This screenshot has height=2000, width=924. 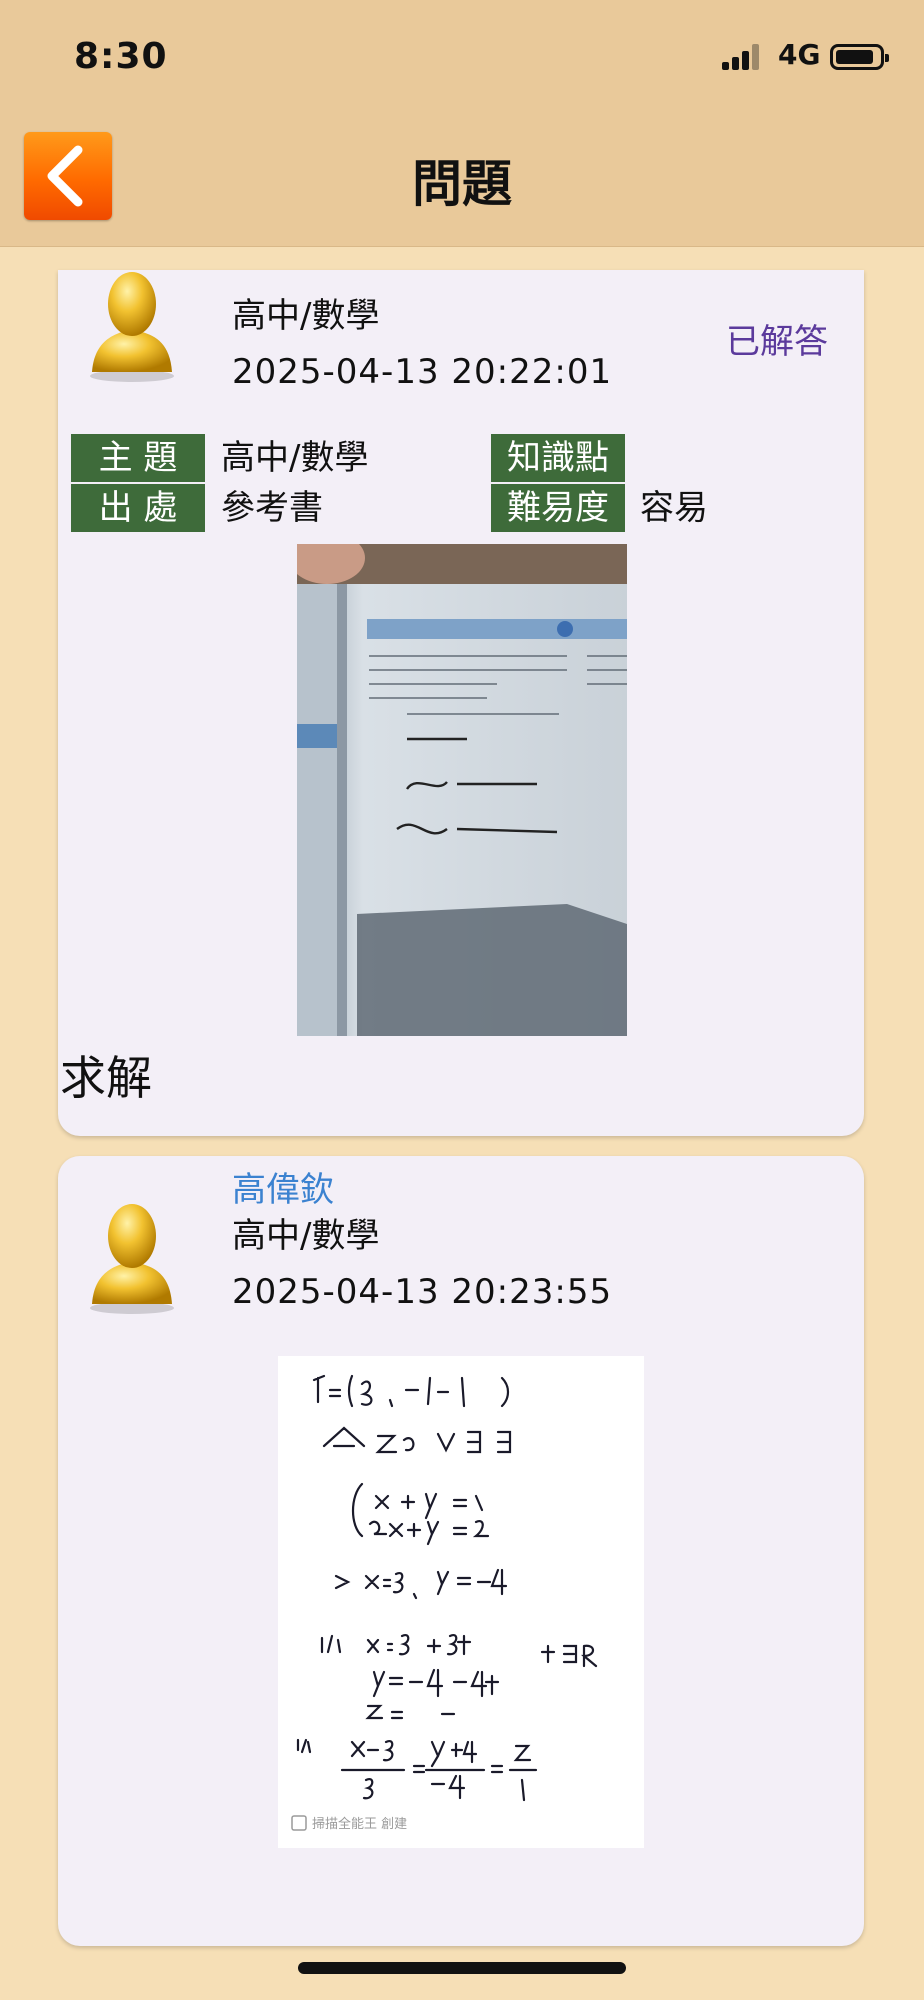 I want to click on difficulty-label: 難易度, so click(x=558, y=508).